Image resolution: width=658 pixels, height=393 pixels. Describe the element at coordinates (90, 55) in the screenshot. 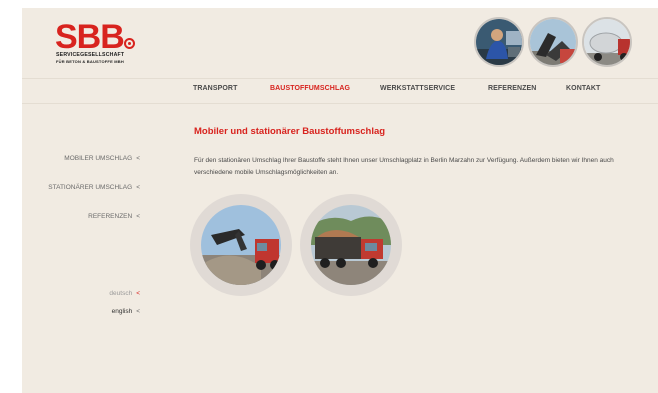

I see `logo-subtitle-line1: SERVICEGESELLSCHAFT` at that location.